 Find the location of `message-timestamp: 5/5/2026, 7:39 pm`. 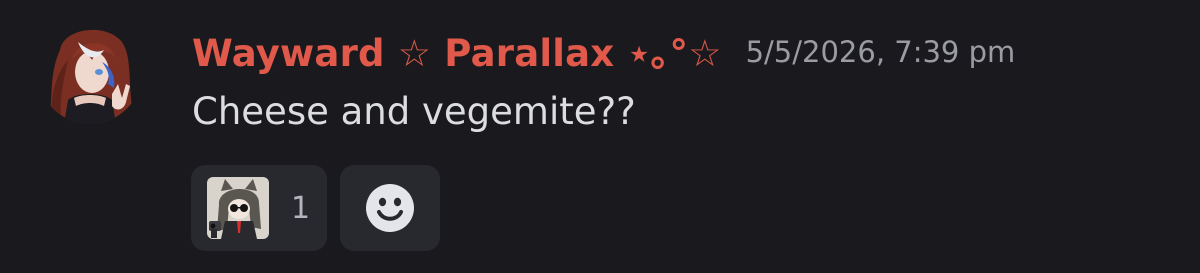

message-timestamp: 5/5/2026, 7:39 pm is located at coordinates (881, 52).